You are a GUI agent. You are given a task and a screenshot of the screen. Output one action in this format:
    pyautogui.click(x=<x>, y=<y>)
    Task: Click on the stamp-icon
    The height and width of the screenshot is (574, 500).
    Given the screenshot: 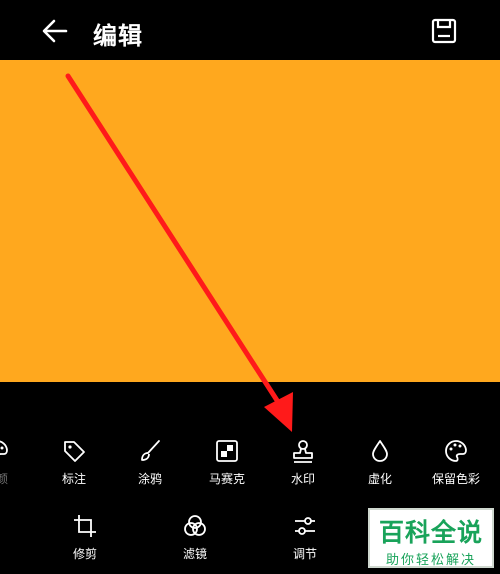 What is the action you would take?
    pyautogui.click(x=303, y=451)
    